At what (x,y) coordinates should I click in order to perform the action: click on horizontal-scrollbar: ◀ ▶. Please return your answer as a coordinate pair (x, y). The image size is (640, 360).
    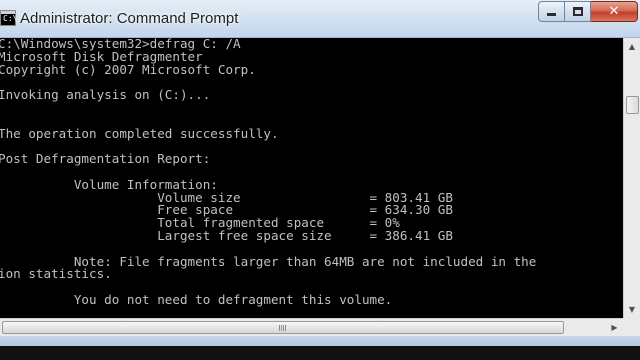
    Looking at the image, I should click on (311, 327).